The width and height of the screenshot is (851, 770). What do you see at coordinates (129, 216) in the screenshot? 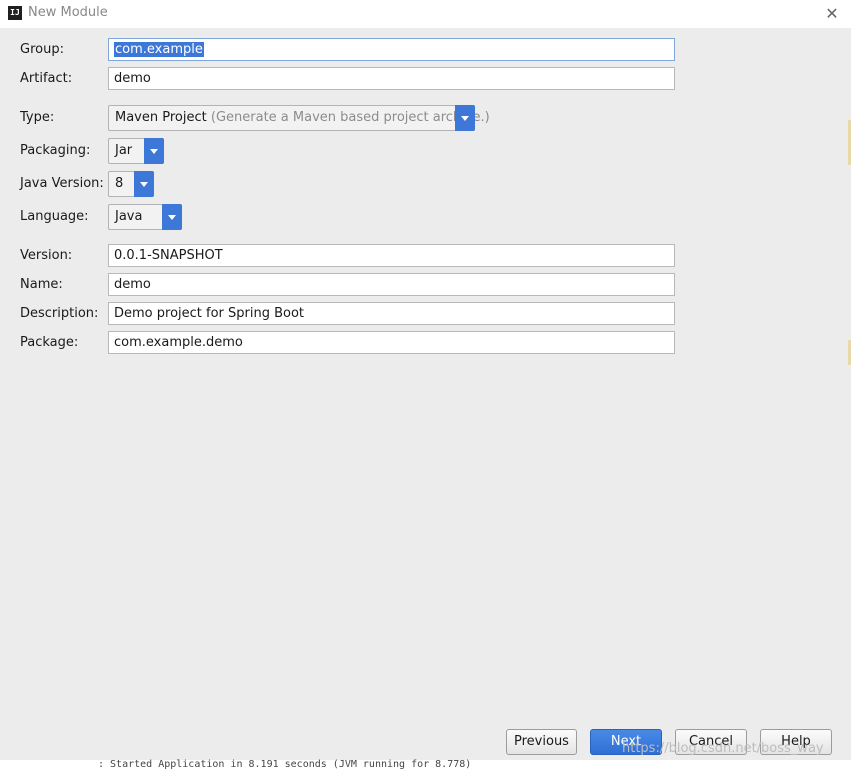
I see `language-value: Java` at bounding box center [129, 216].